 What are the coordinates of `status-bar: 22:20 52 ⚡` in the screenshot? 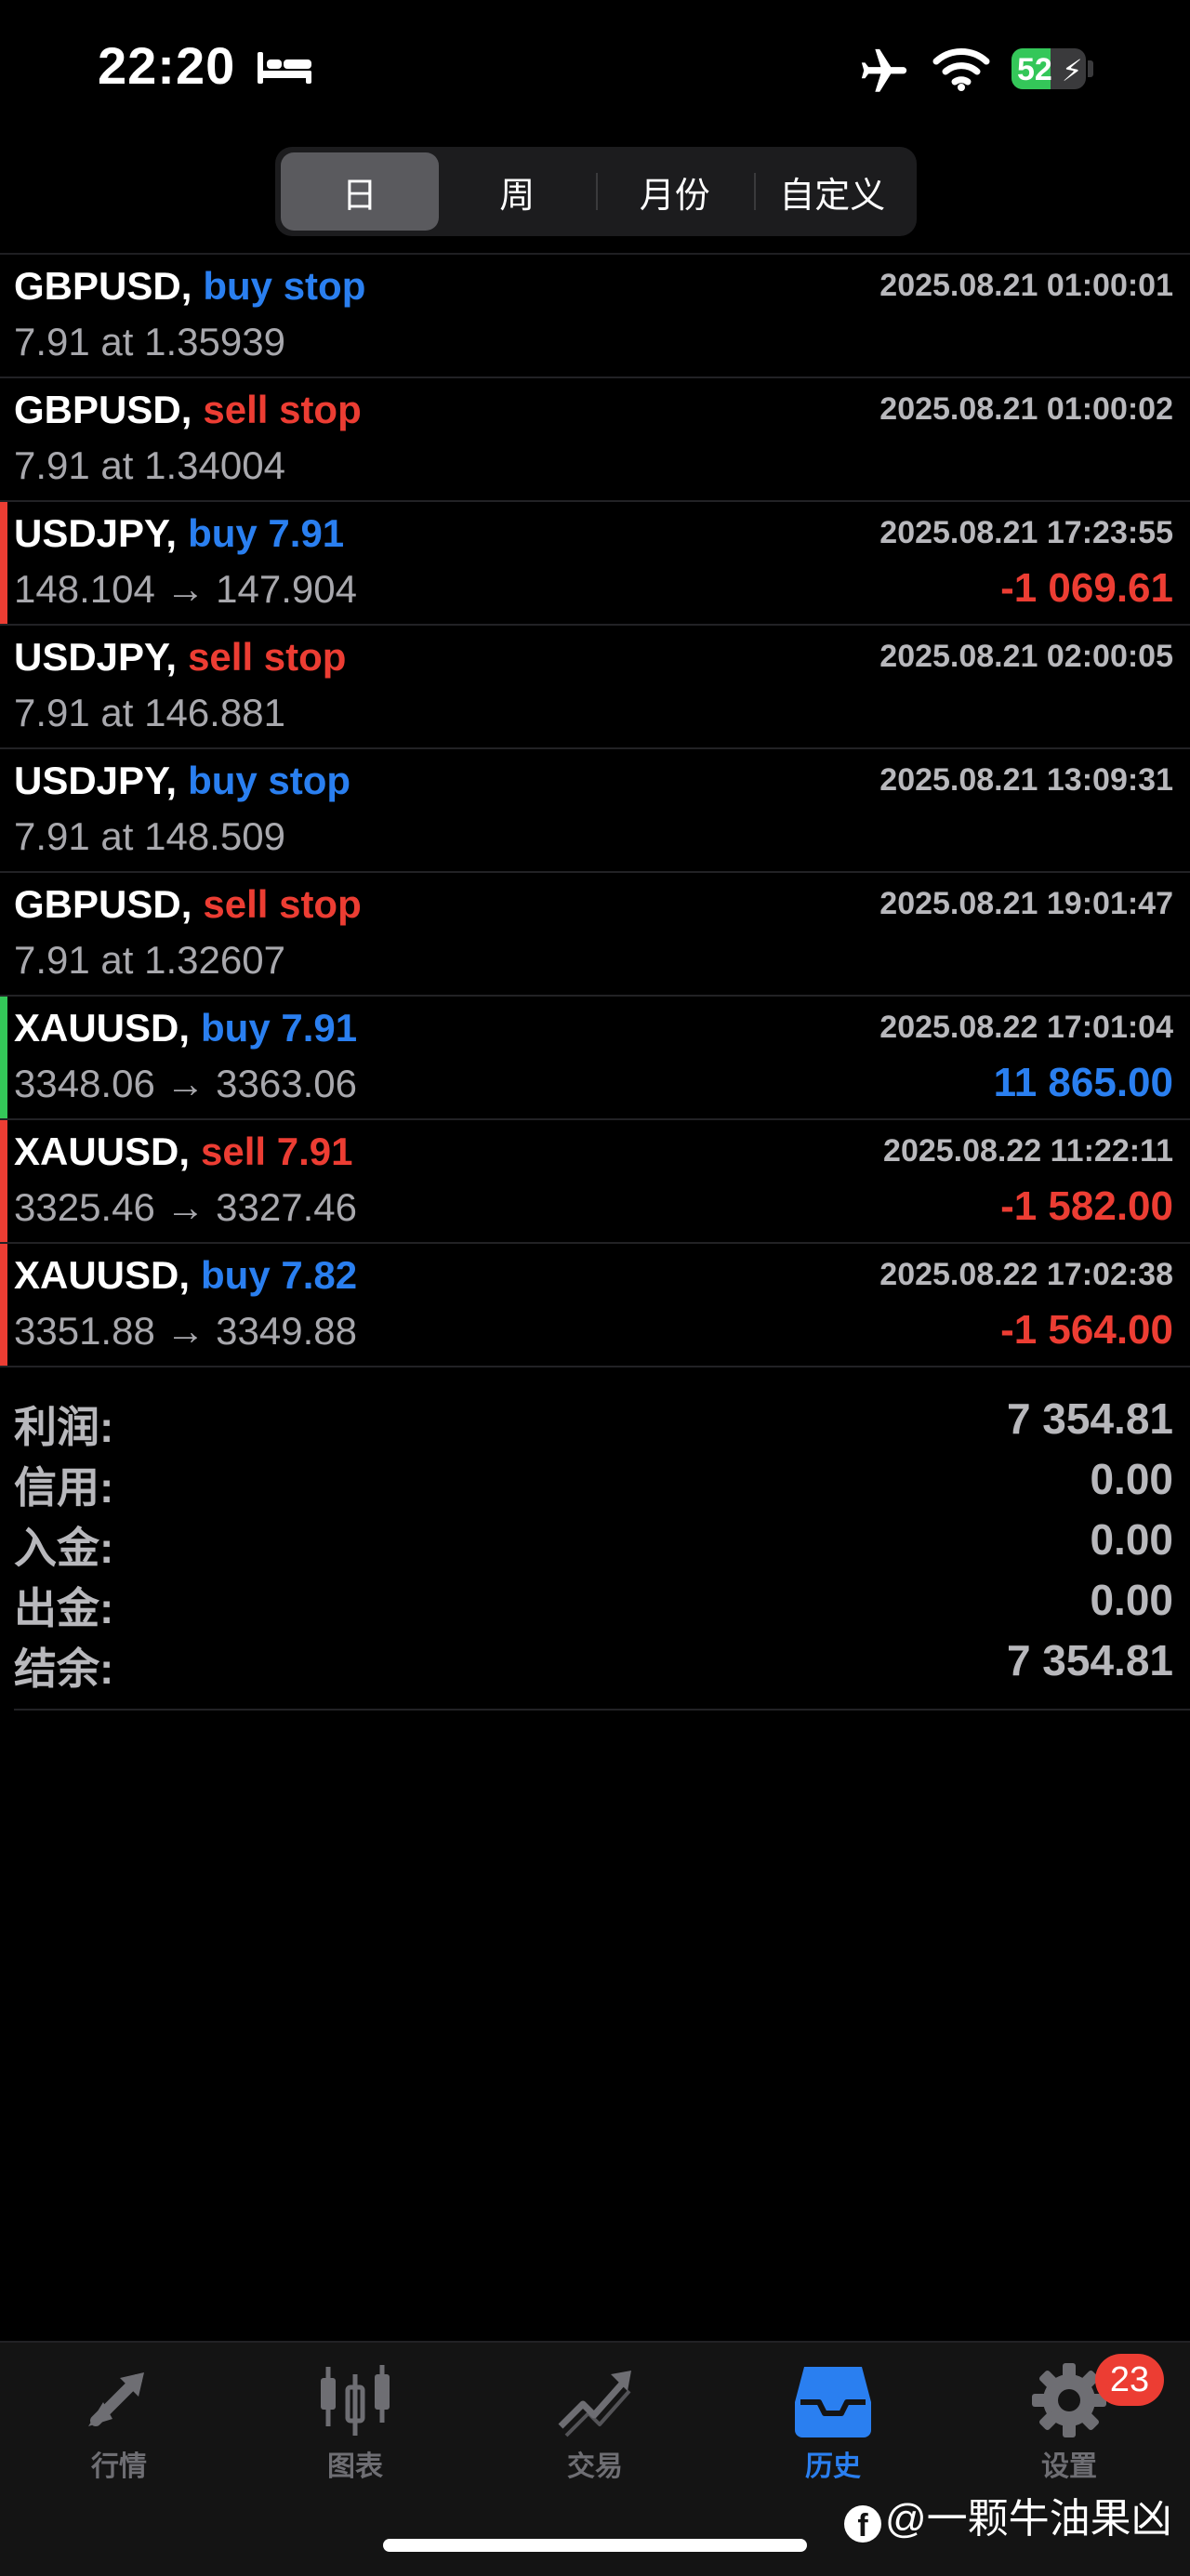 It's located at (595, 69).